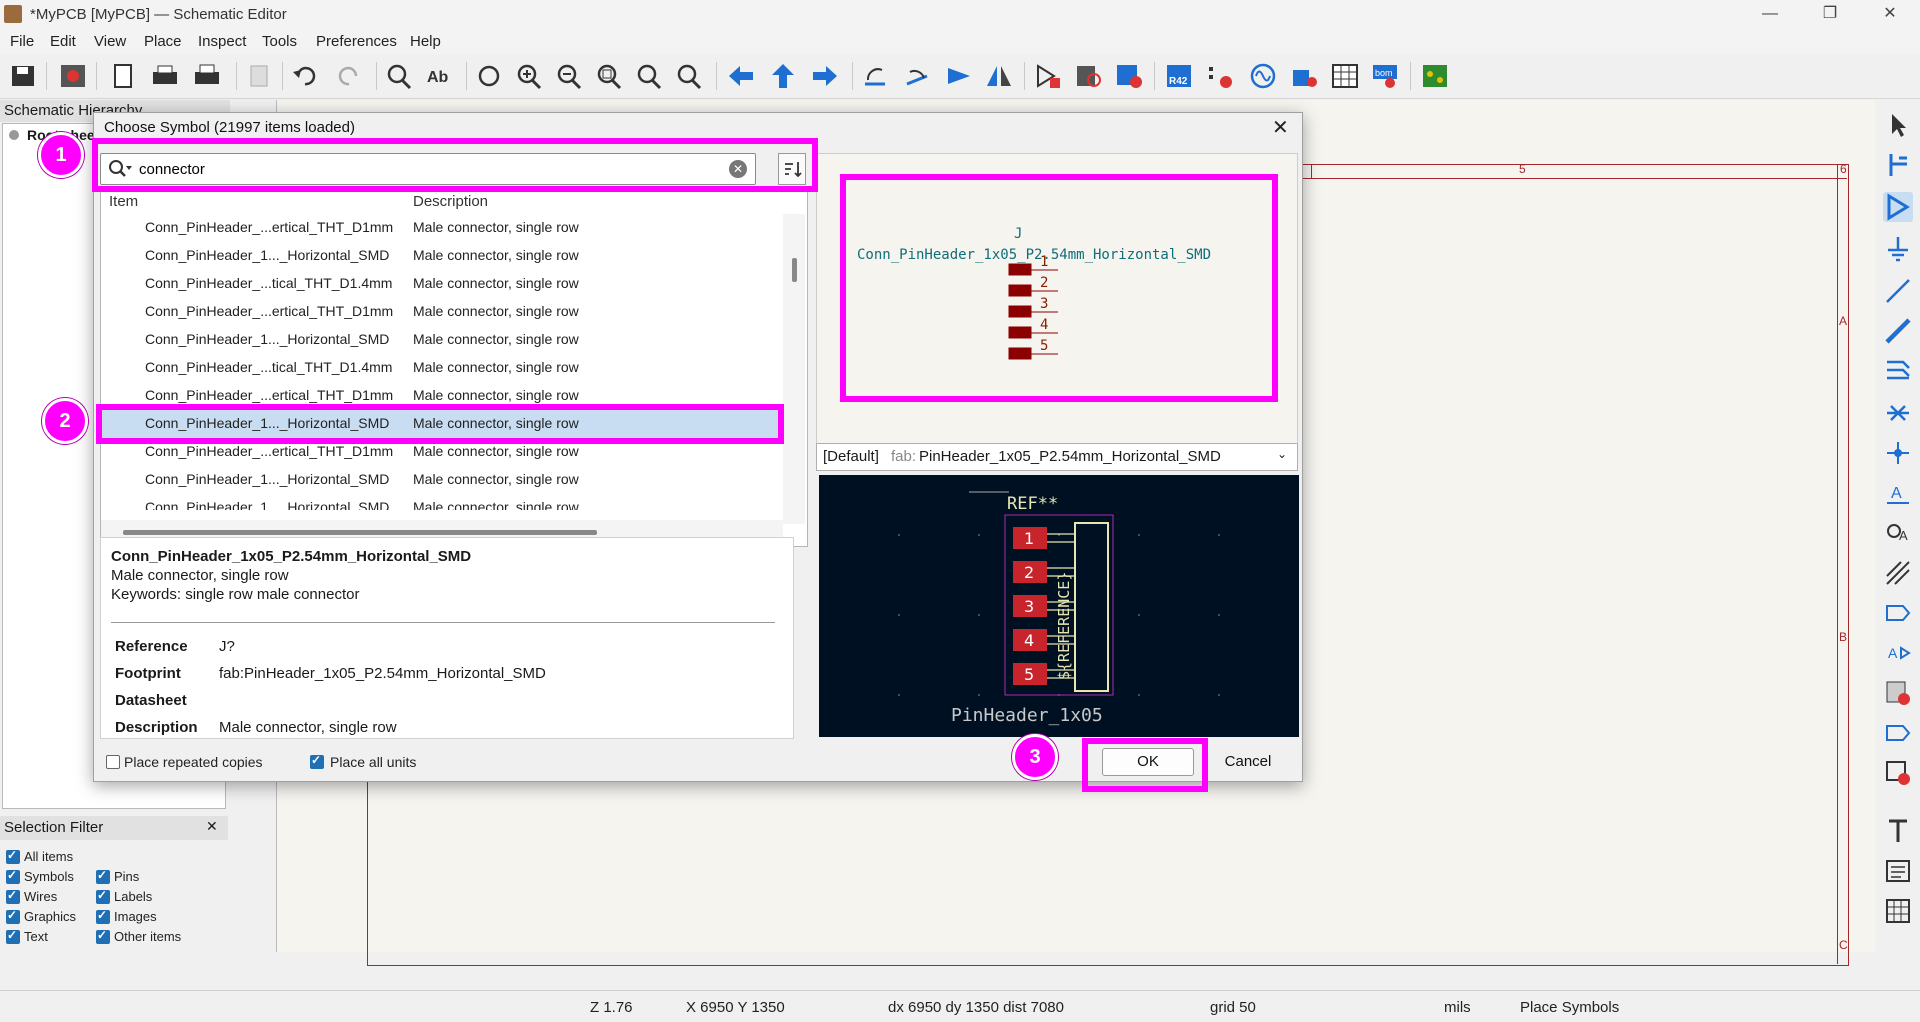 This screenshot has height=1022, width=1920. What do you see at coordinates (103, 876) in the screenshot?
I see `filter-pins-checkbox` at bounding box center [103, 876].